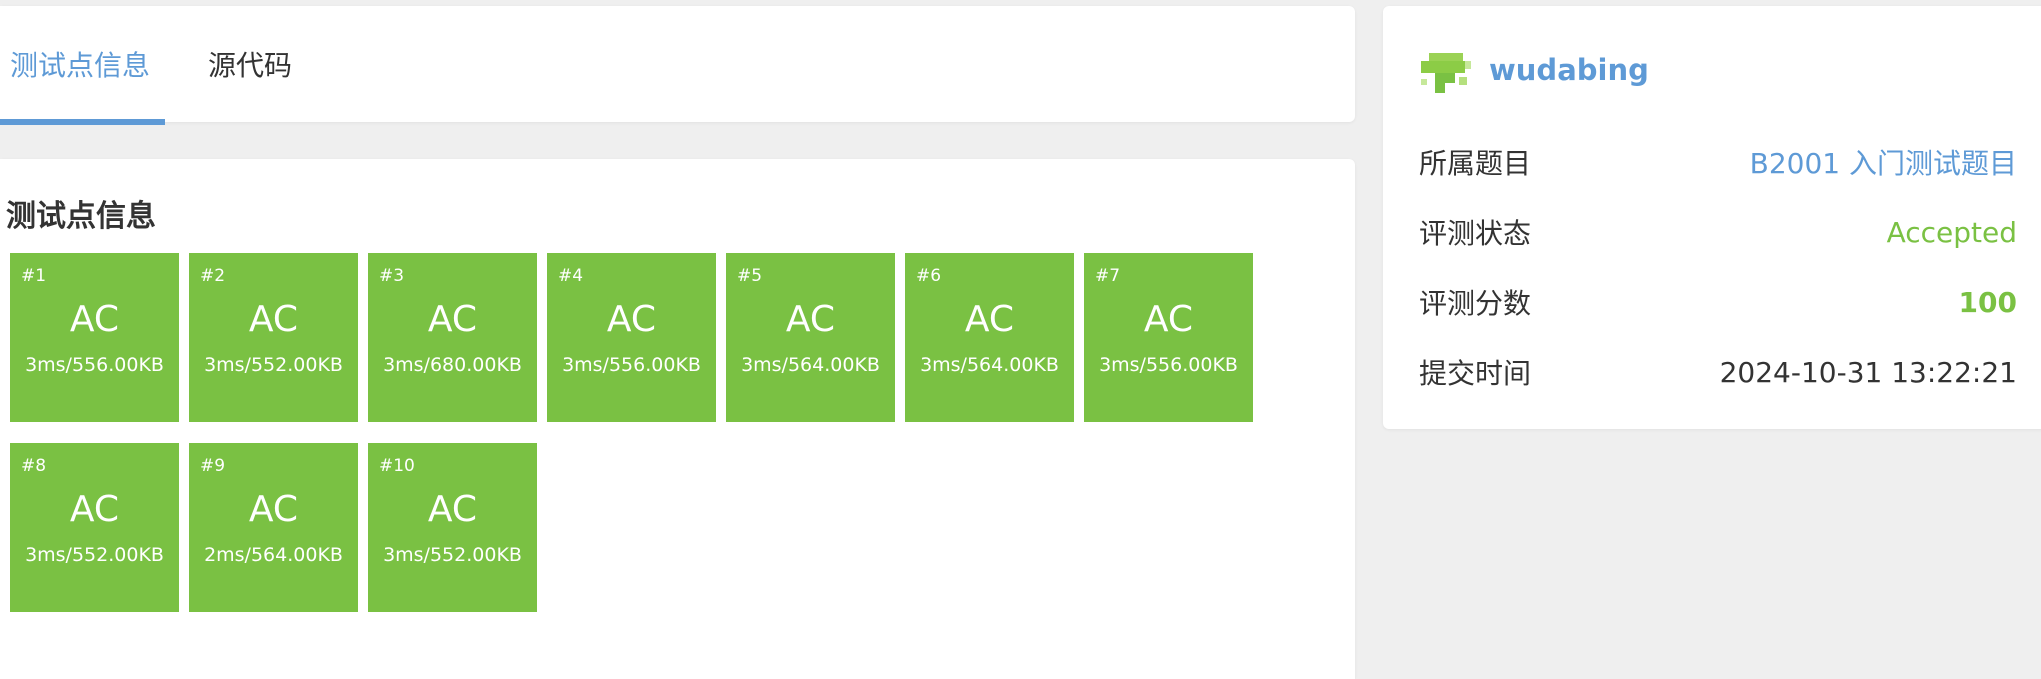  I want to click on info-row-status: 评测状态 Accepted, so click(1718, 232).